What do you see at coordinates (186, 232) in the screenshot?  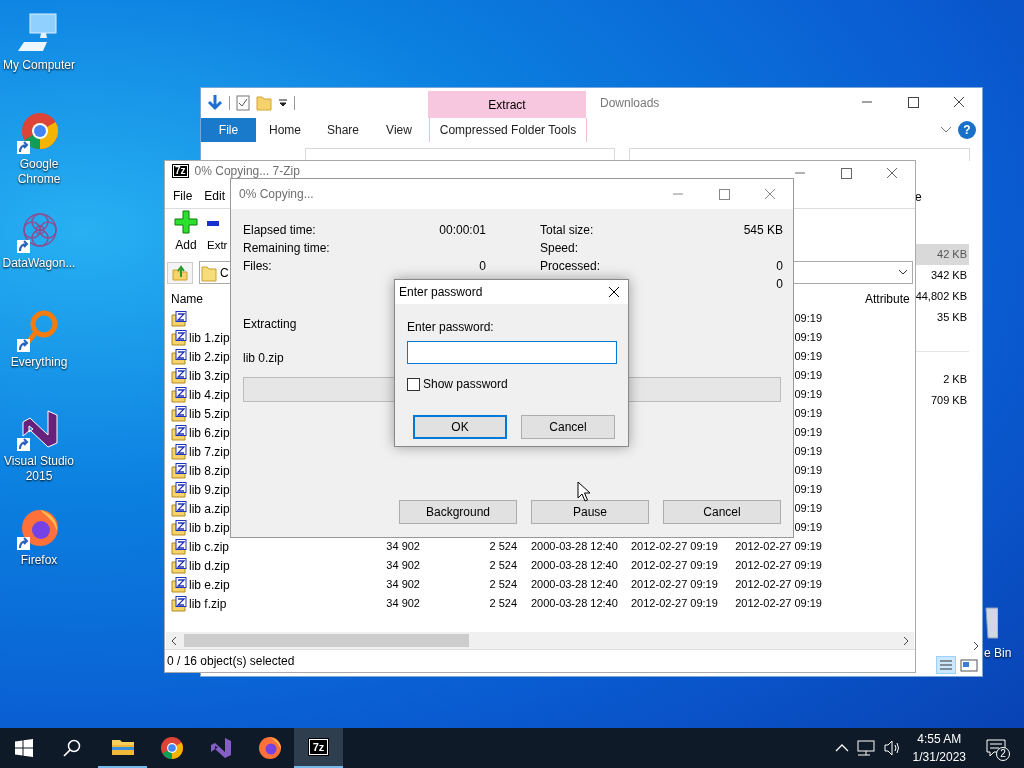 I see `toolbar-button: Add` at bounding box center [186, 232].